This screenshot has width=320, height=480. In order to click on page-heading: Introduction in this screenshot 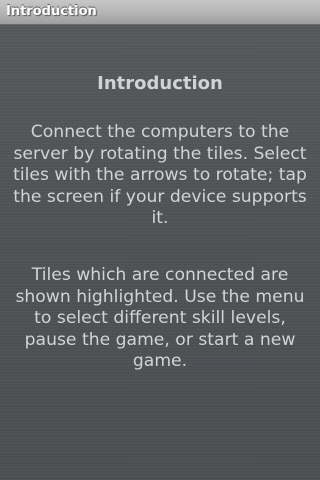, I will do `click(160, 83)`.